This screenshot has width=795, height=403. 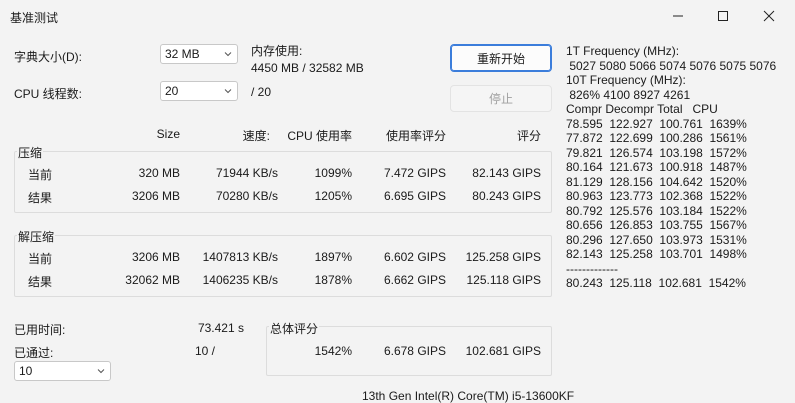 I want to click on stop-button: 停止, so click(x=501, y=98).